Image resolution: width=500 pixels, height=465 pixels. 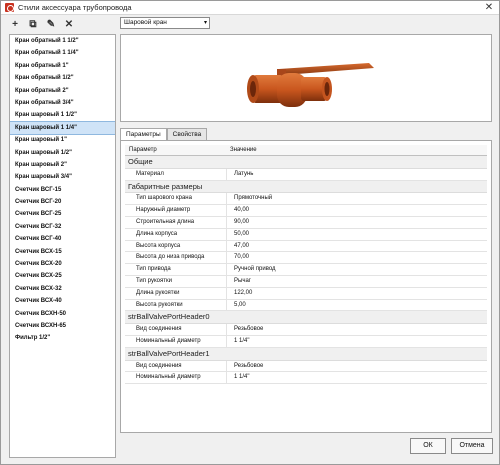 I want to click on edit-style-button: ✎, so click(x=51, y=24).